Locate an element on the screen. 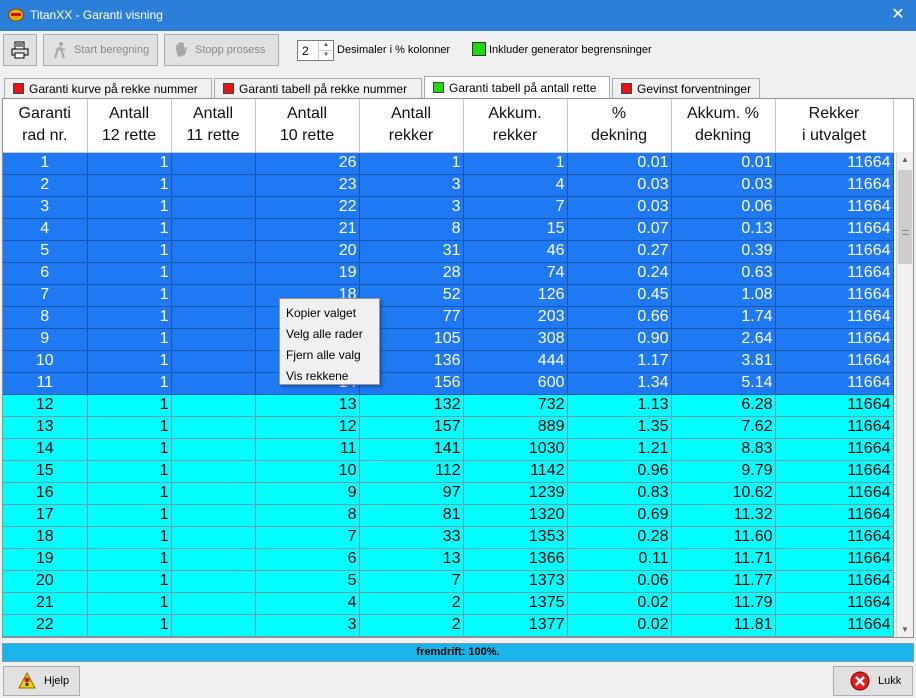 The image size is (916, 698). menu-item-clear-selection: Fjern alle valg is located at coordinates (323, 355).